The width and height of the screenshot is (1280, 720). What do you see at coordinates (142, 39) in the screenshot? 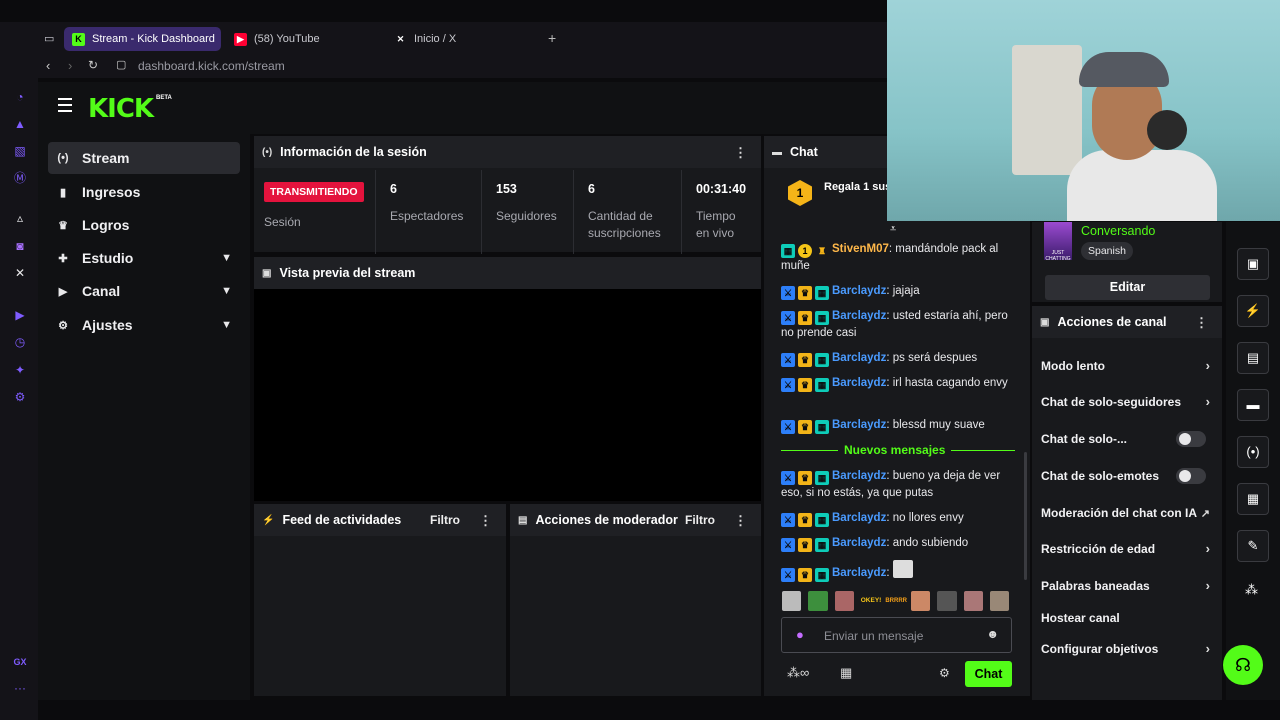
I see `tab-kick-dashboard: K Stream - Kick Dashboard` at bounding box center [142, 39].